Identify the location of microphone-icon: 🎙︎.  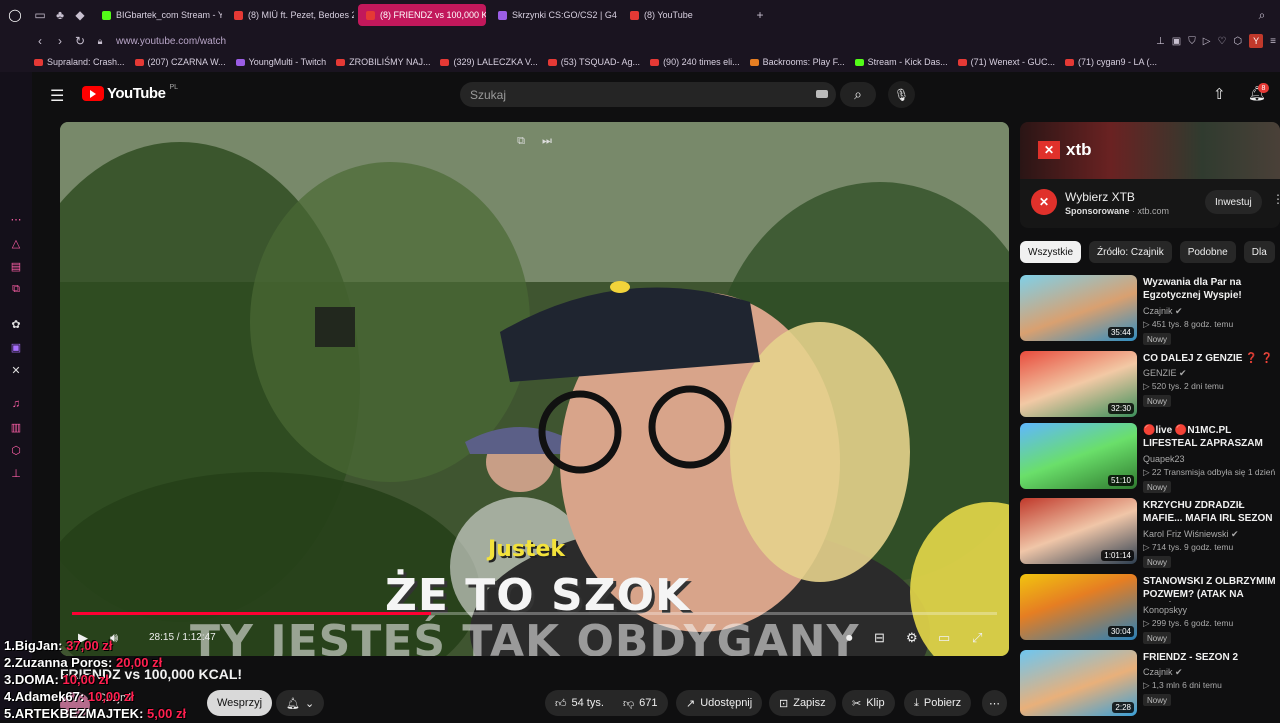
(901, 94).